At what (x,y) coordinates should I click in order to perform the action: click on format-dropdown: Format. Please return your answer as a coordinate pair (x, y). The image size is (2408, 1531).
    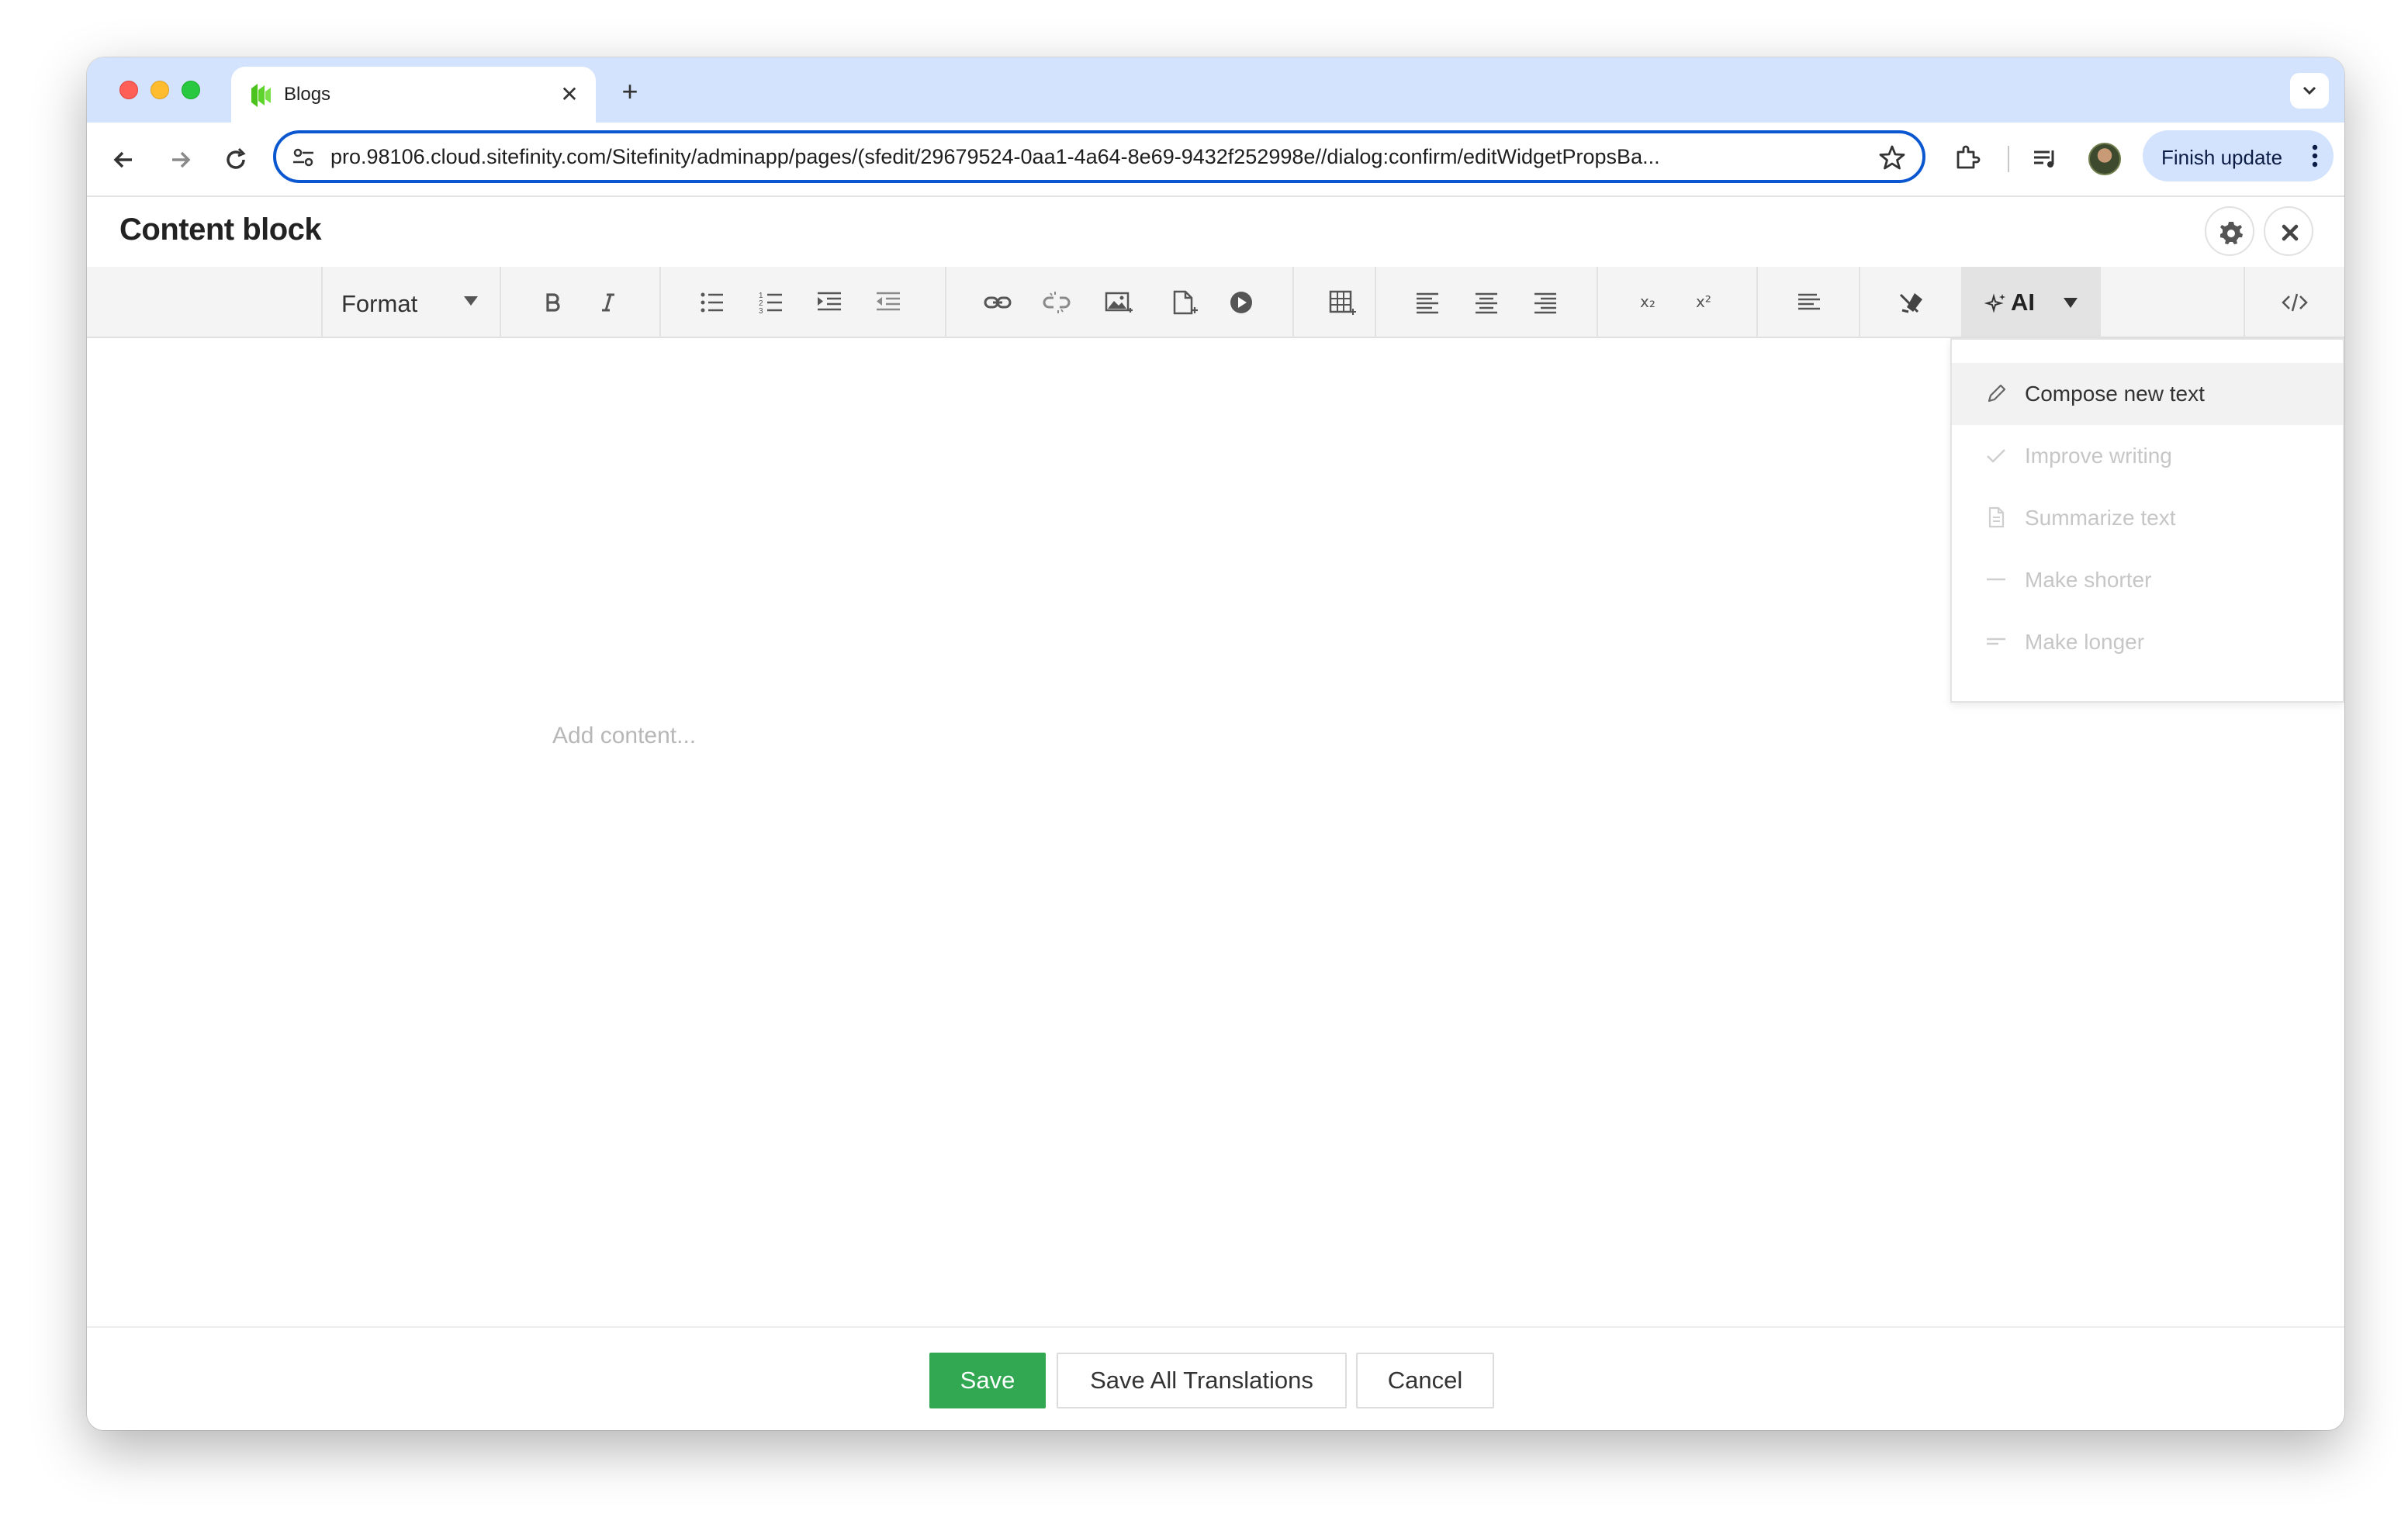
    Looking at the image, I should click on (410, 302).